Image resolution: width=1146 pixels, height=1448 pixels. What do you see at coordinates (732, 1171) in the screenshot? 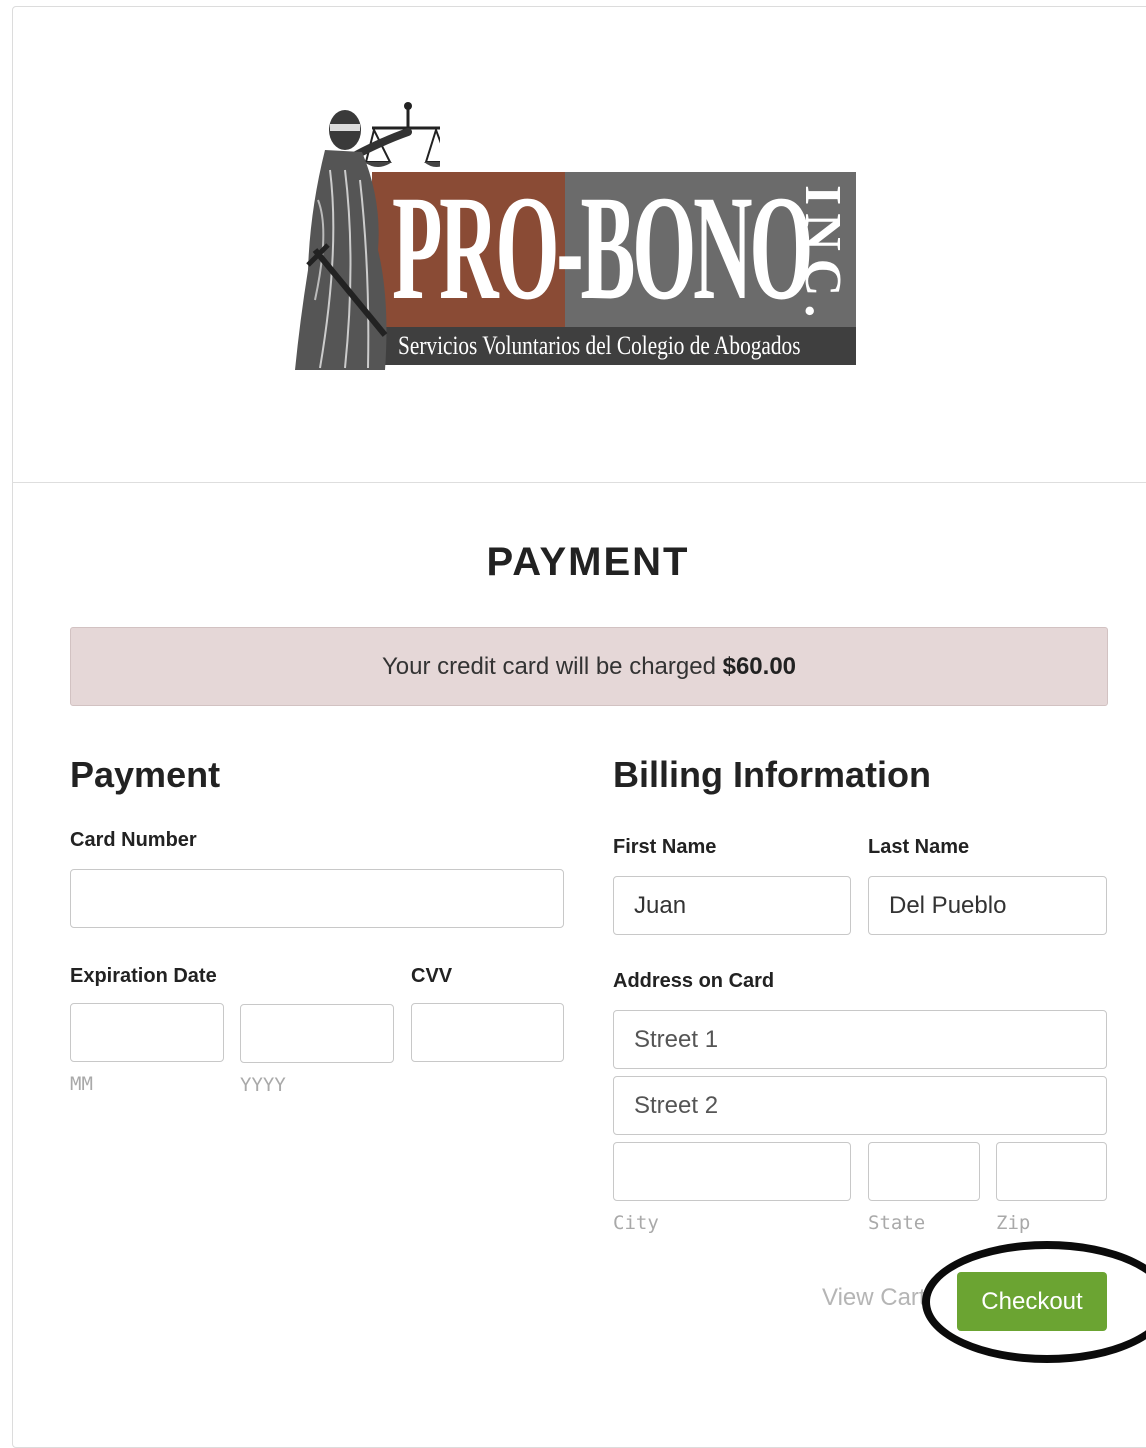
I see `city-input` at bounding box center [732, 1171].